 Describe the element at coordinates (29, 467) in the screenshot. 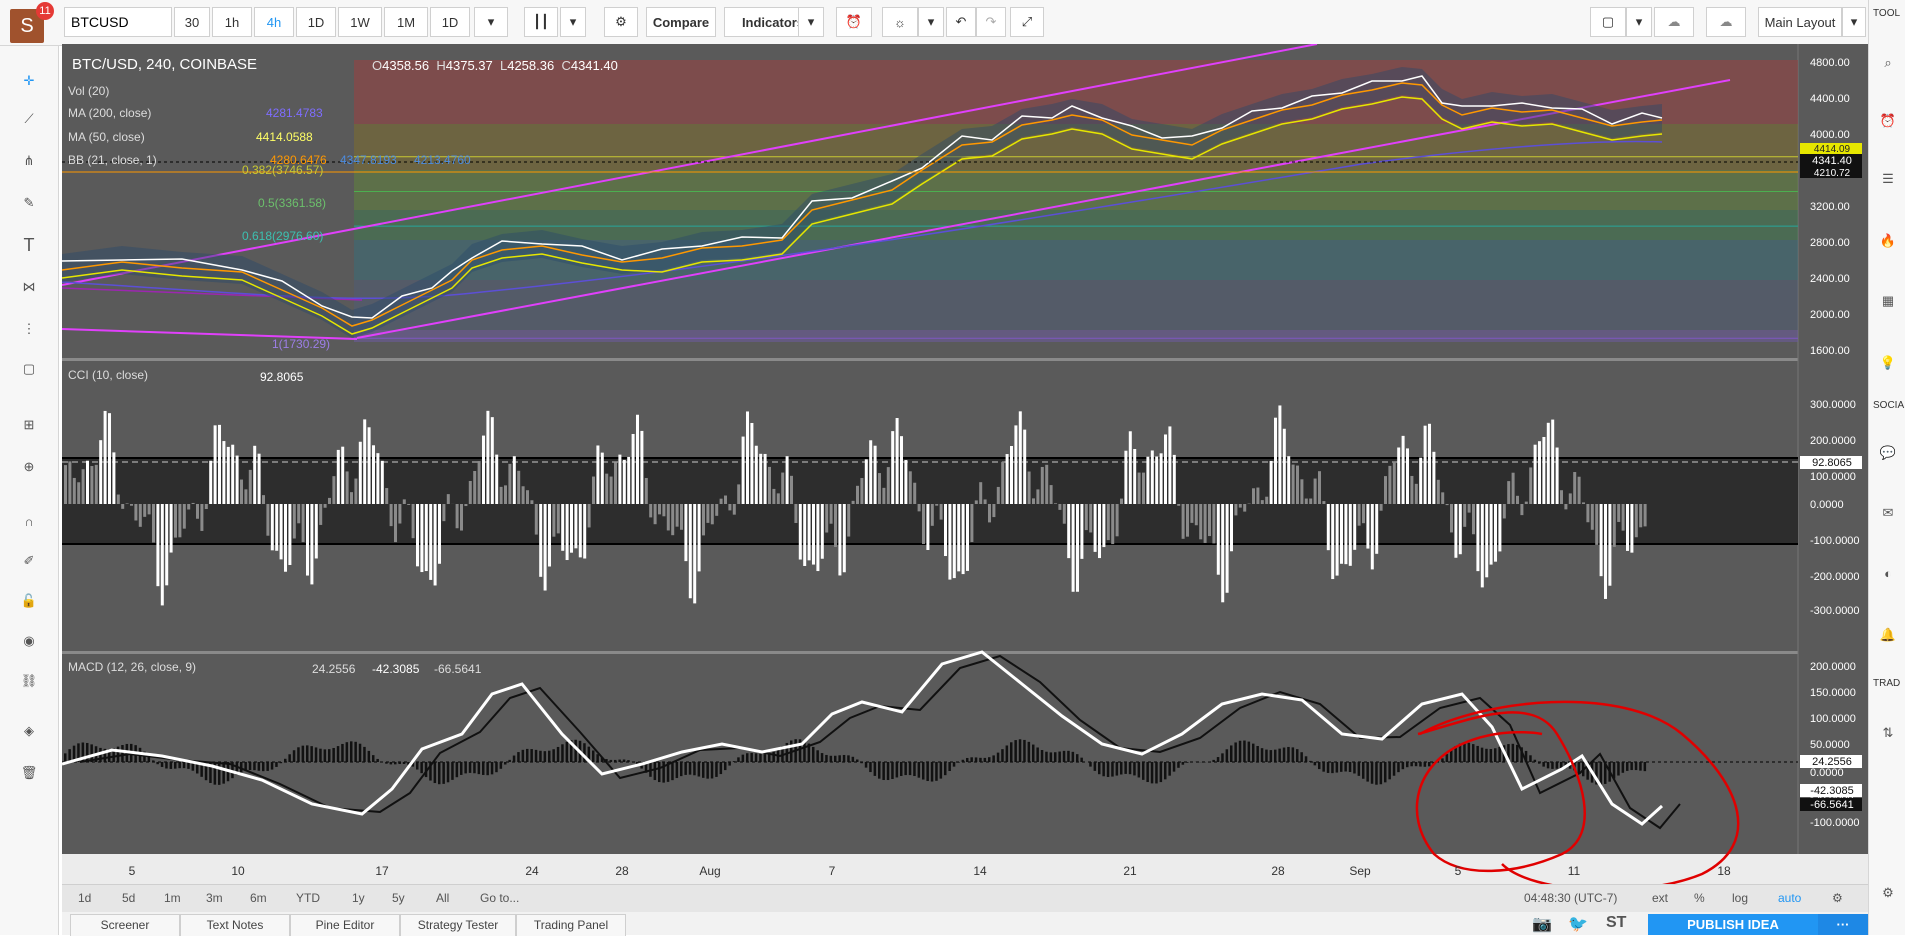

I see `zoom-in-icon: ⊕` at that location.